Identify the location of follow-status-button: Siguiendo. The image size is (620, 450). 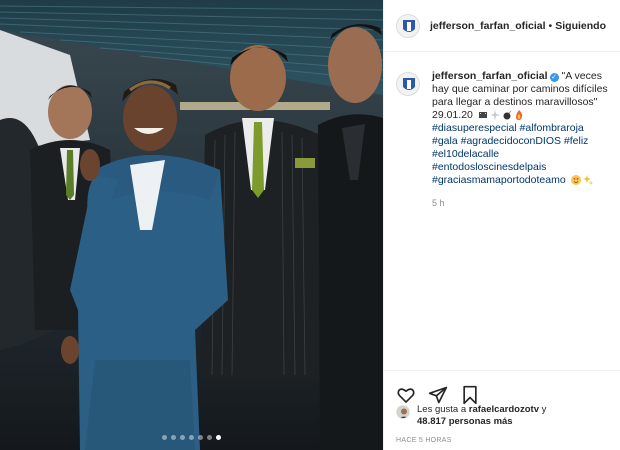
(580, 26).